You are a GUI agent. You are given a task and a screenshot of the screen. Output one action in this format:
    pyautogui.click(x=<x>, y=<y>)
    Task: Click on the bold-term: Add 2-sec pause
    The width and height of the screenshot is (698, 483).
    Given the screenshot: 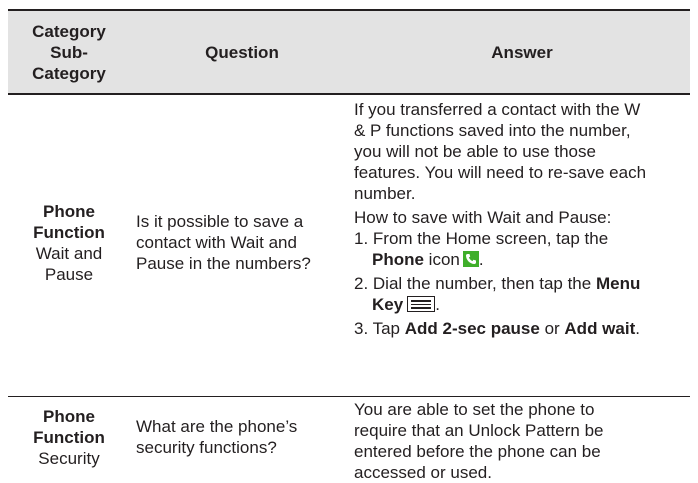 What is the action you would take?
    pyautogui.click(x=472, y=328)
    